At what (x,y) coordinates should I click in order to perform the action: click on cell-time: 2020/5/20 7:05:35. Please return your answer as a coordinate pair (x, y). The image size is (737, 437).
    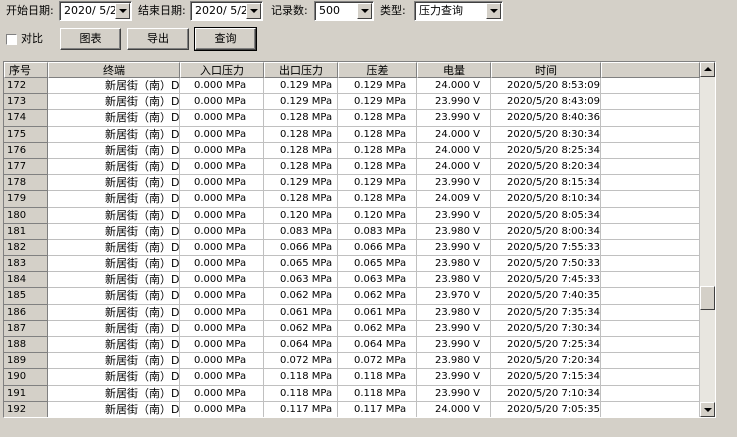
    Looking at the image, I should click on (546, 409).